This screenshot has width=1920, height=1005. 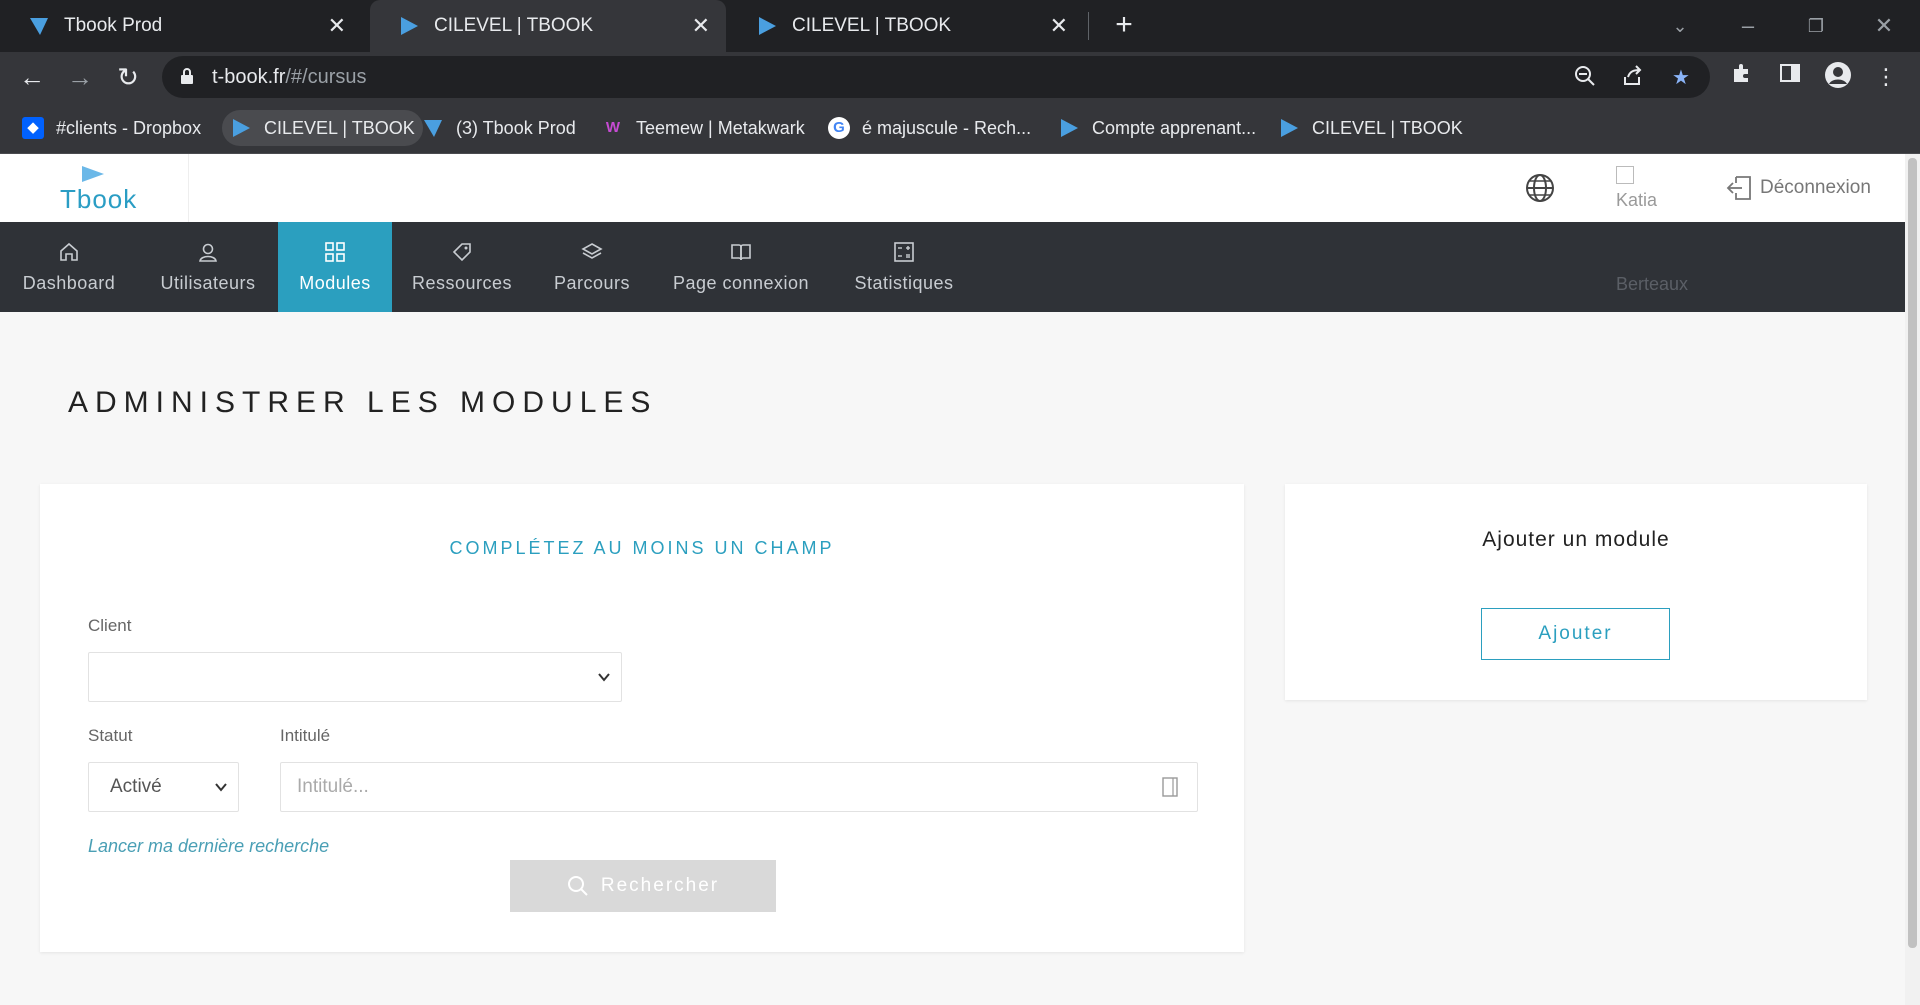 I want to click on avatar-alt-first: Katia, so click(x=1637, y=200).